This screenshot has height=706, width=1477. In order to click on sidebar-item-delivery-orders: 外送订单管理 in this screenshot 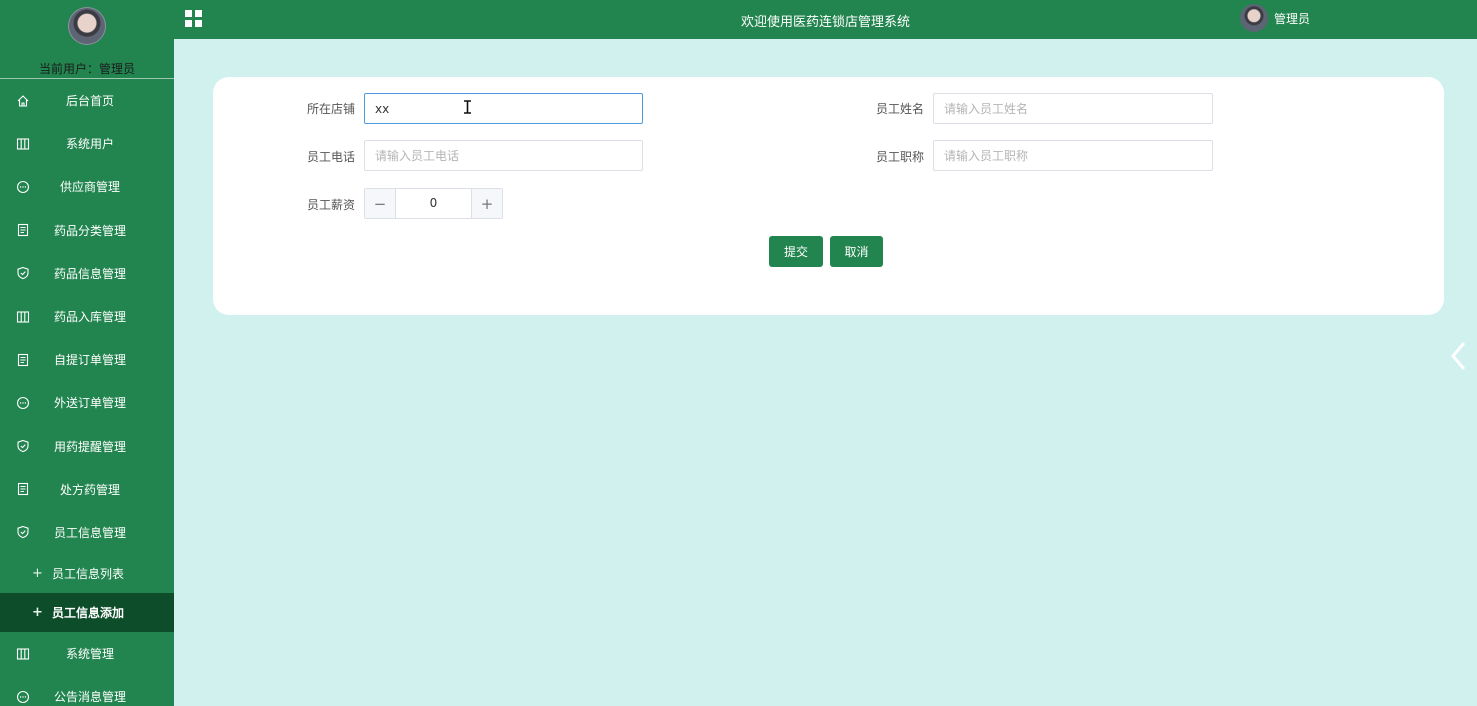, I will do `click(87, 402)`.